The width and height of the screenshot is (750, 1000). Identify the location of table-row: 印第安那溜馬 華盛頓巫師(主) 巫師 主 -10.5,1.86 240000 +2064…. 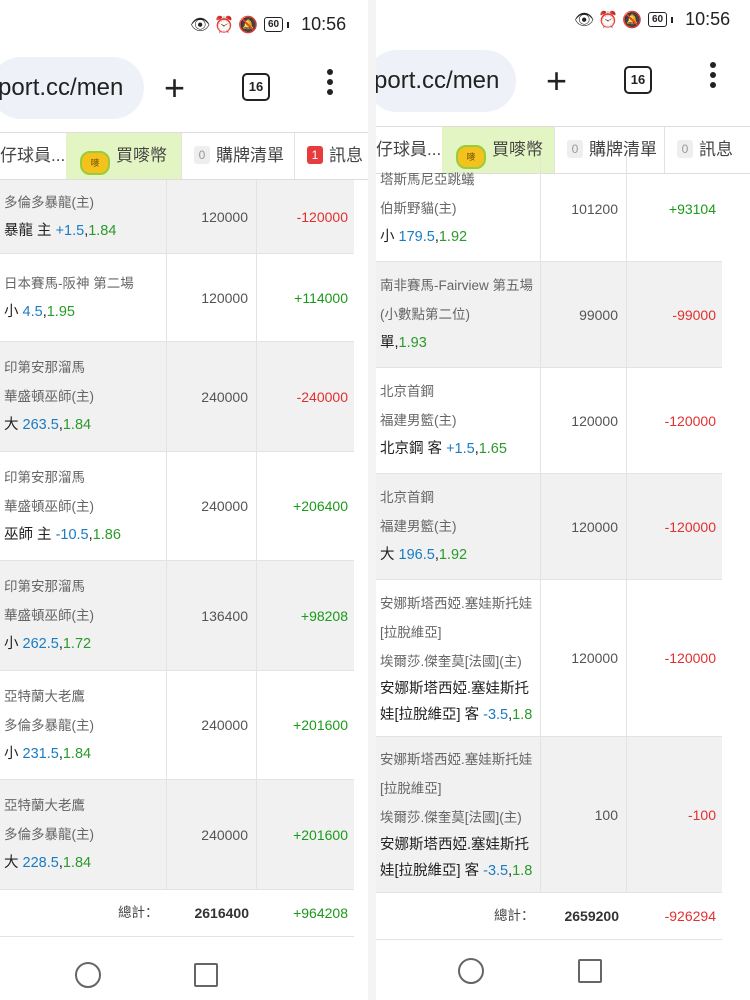
(177, 506).